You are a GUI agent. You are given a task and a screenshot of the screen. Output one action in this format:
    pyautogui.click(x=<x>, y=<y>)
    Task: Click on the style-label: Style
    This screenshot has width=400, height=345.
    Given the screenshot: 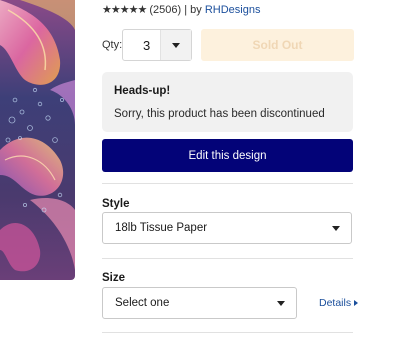 What is the action you would take?
    pyautogui.click(x=116, y=204)
    